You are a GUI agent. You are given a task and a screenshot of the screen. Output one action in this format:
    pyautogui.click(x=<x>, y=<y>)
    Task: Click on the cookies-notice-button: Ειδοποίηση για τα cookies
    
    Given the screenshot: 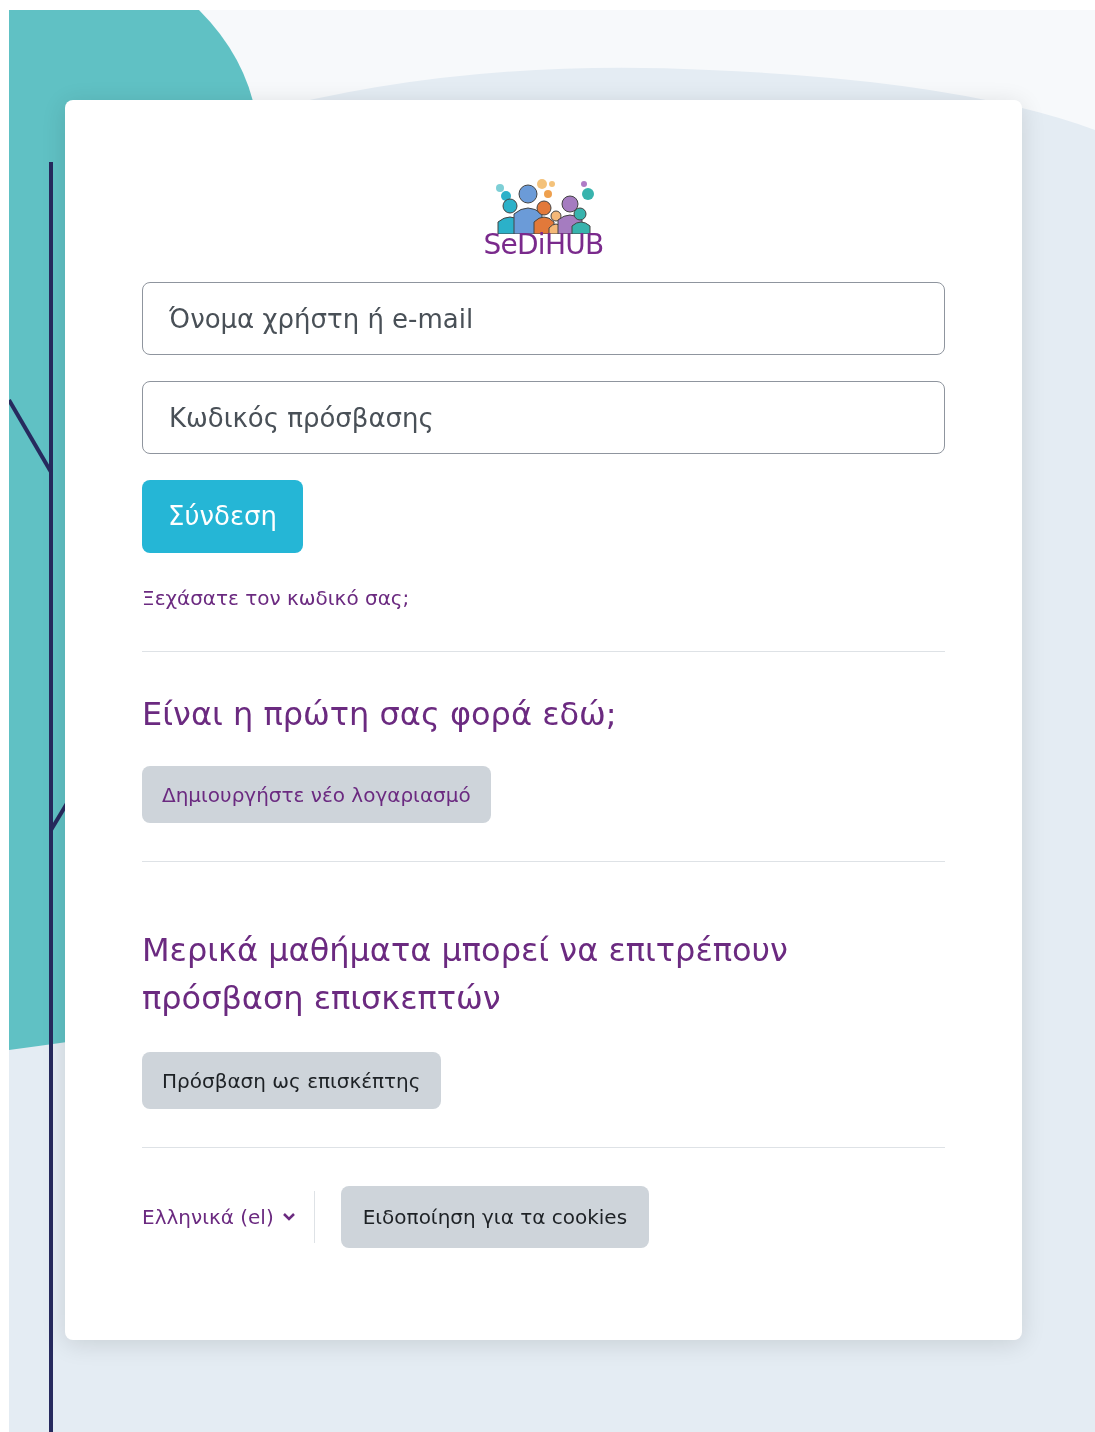 What is the action you would take?
    pyautogui.click(x=495, y=1217)
    